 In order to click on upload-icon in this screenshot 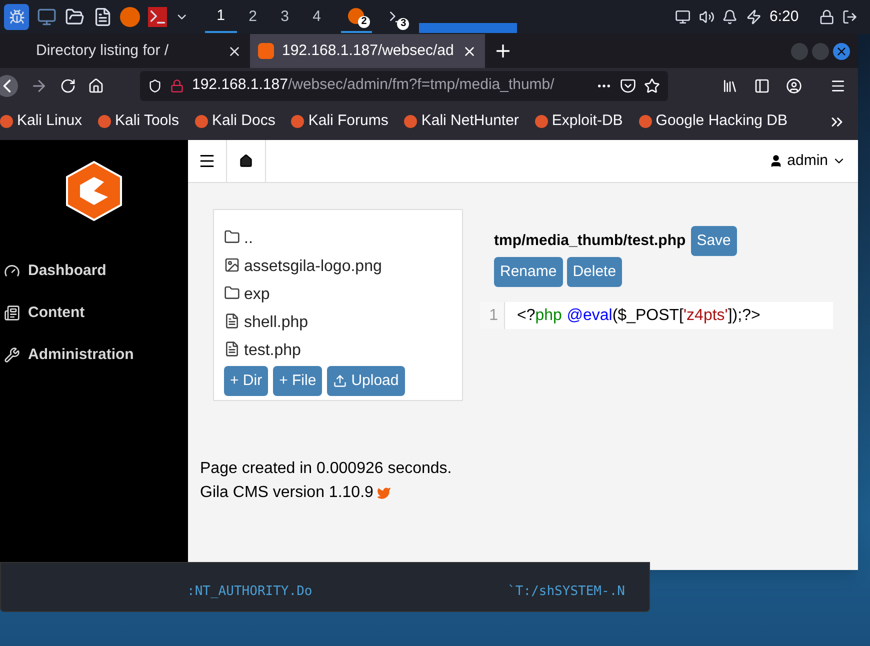, I will do `click(340, 381)`.